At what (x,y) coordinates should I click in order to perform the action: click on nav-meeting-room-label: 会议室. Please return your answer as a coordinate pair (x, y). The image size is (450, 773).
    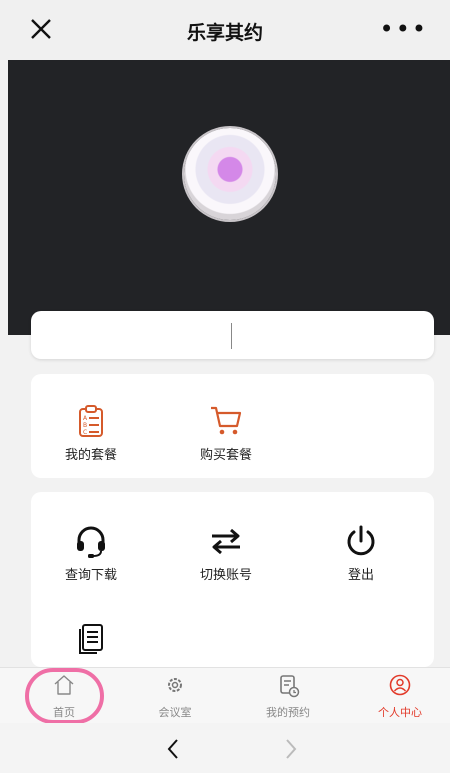
    Looking at the image, I should click on (175, 712).